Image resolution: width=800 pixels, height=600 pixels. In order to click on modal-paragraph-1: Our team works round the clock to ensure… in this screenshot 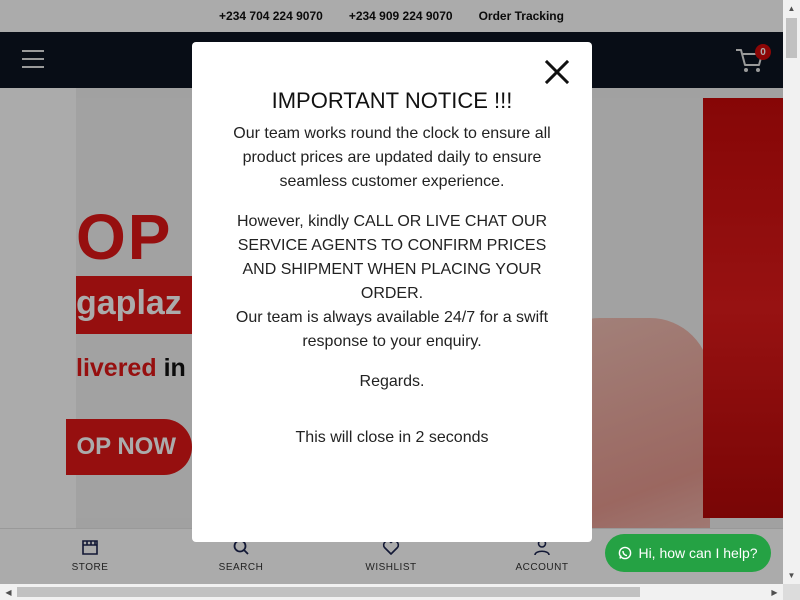, I will do `click(392, 157)`.